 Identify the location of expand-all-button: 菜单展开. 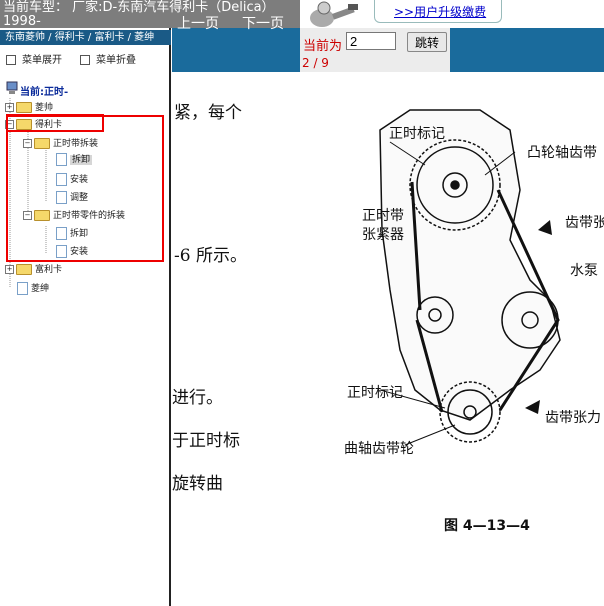
(34, 58).